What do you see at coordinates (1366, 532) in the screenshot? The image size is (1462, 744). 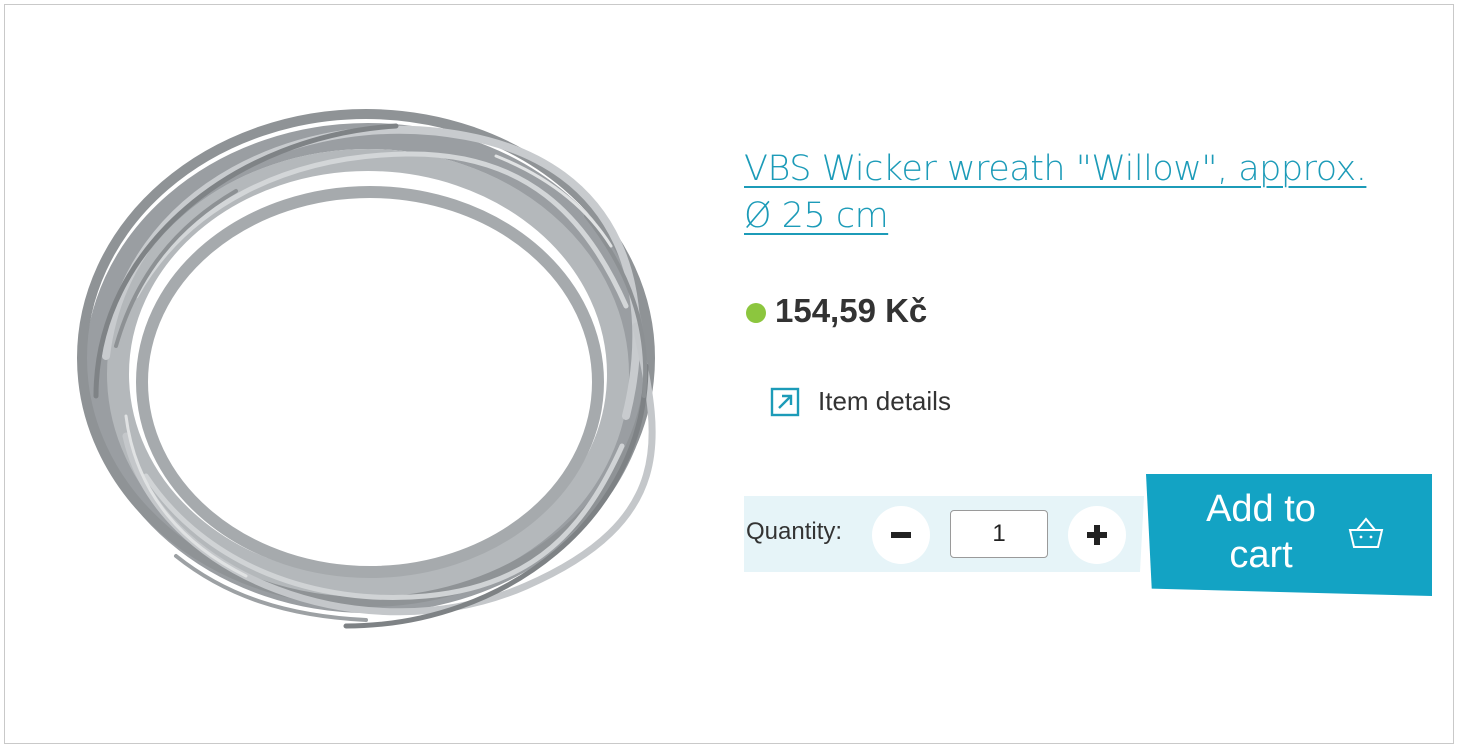 I see `basket-icon` at bounding box center [1366, 532].